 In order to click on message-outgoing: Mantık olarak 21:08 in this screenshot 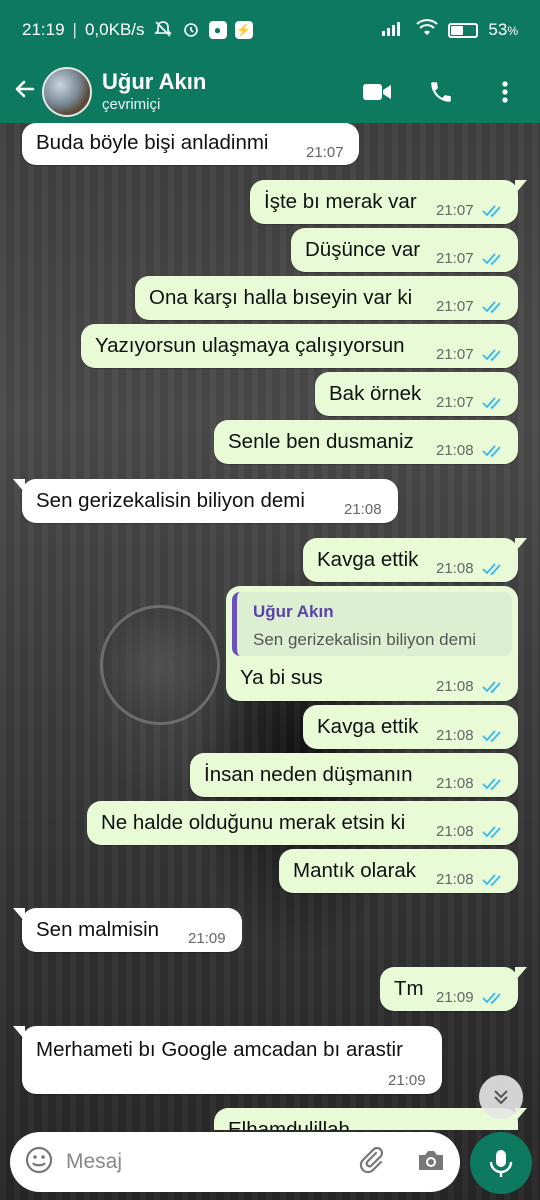, I will do `click(398, 871)`.